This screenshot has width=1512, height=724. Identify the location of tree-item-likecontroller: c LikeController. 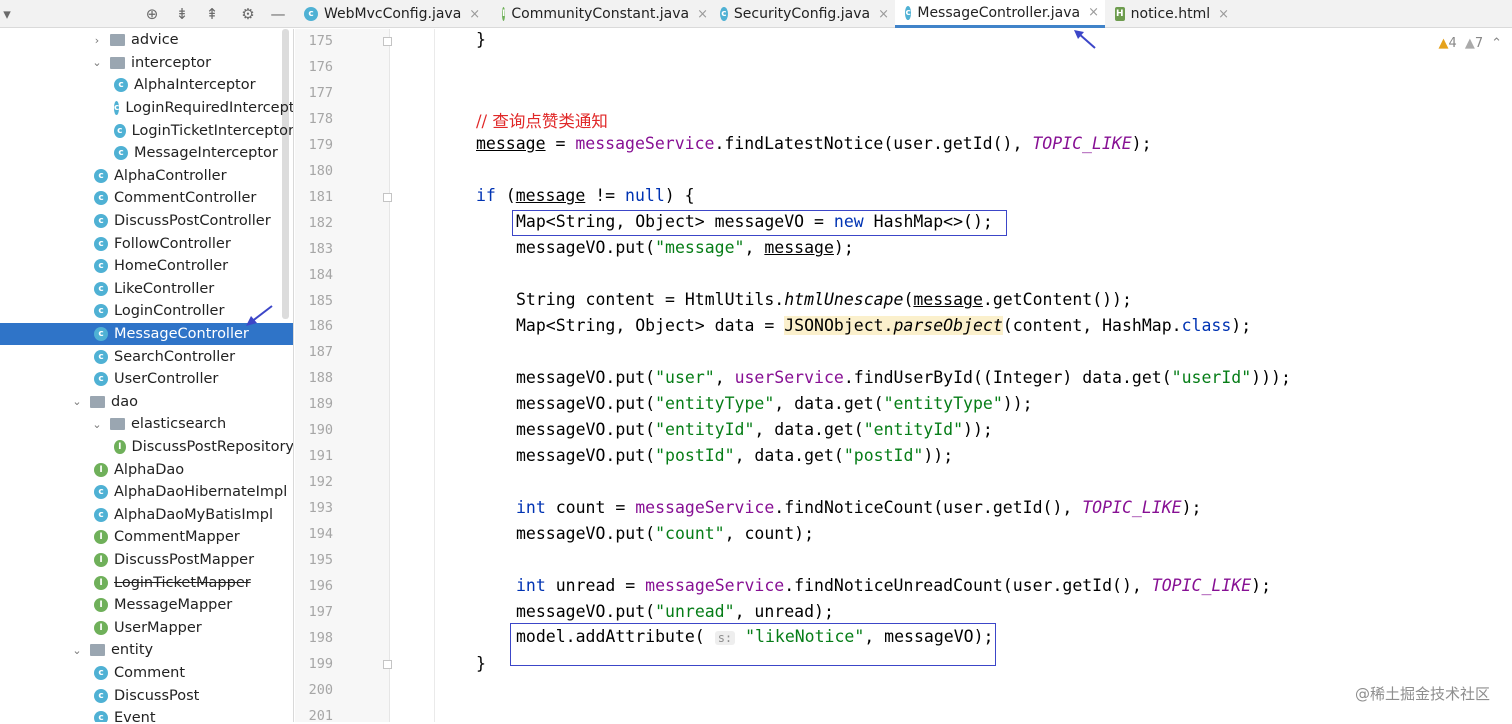
(146, 289).